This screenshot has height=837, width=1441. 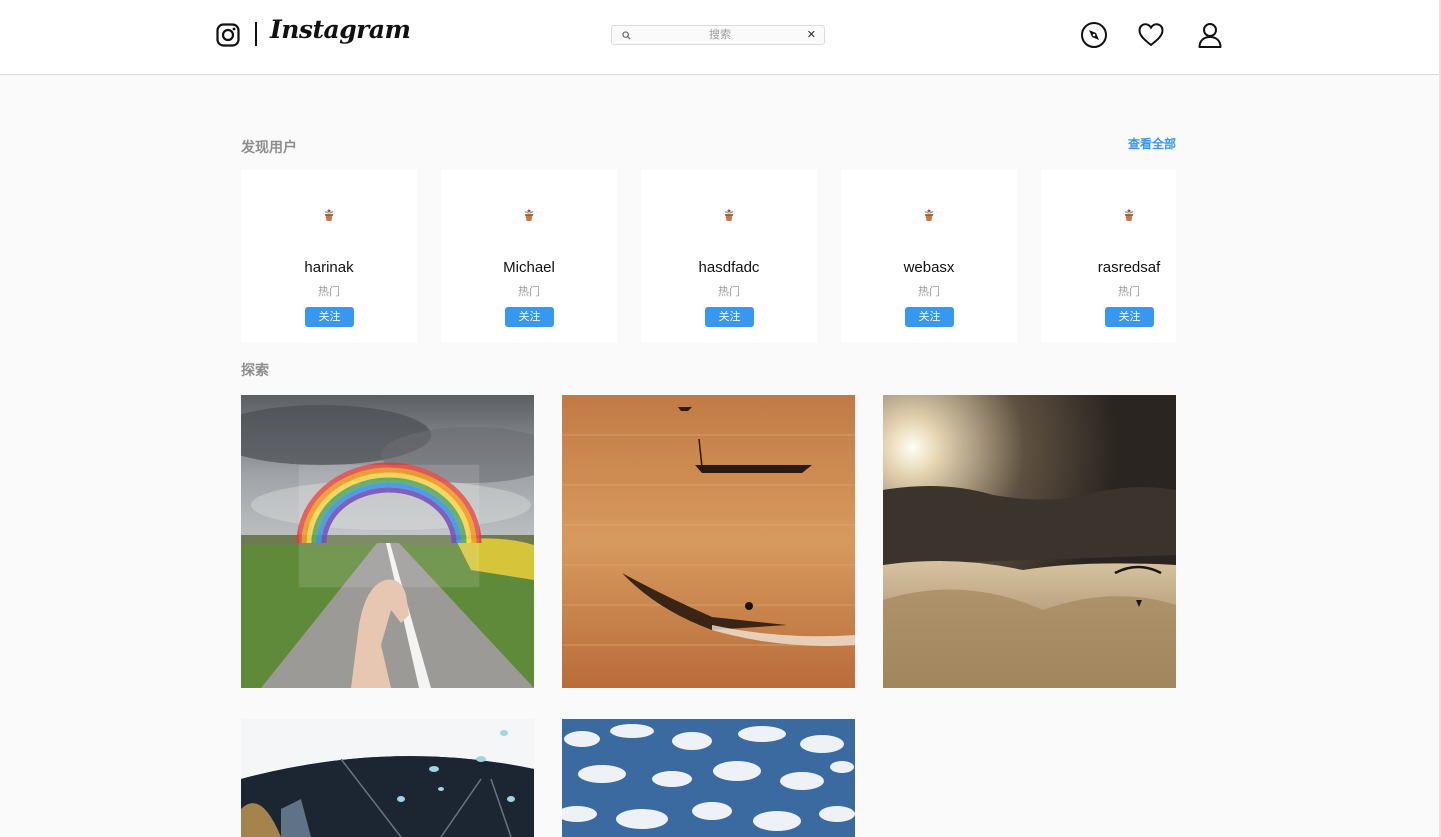 What do you see at coordinates (269, 147) in the screenshot?
I see `discover-users-title: 发现用户` at bounding box center [269, 147].